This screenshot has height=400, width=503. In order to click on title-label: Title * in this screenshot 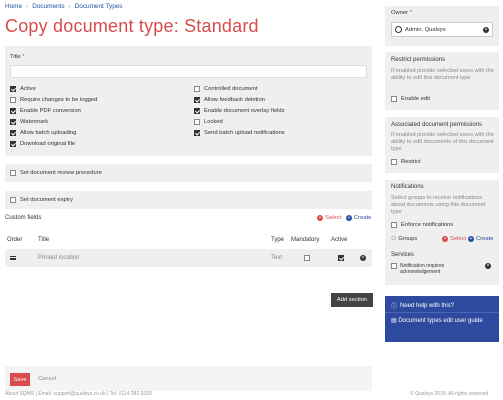, I will do `click(17, 57)`.